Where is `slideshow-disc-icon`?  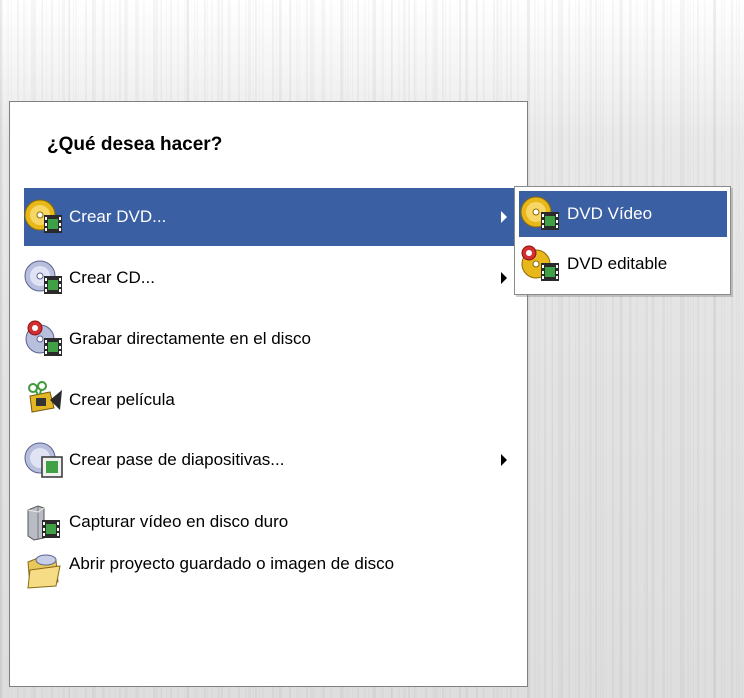
slideshow-disc-icon is located at coordinates (46, 460).